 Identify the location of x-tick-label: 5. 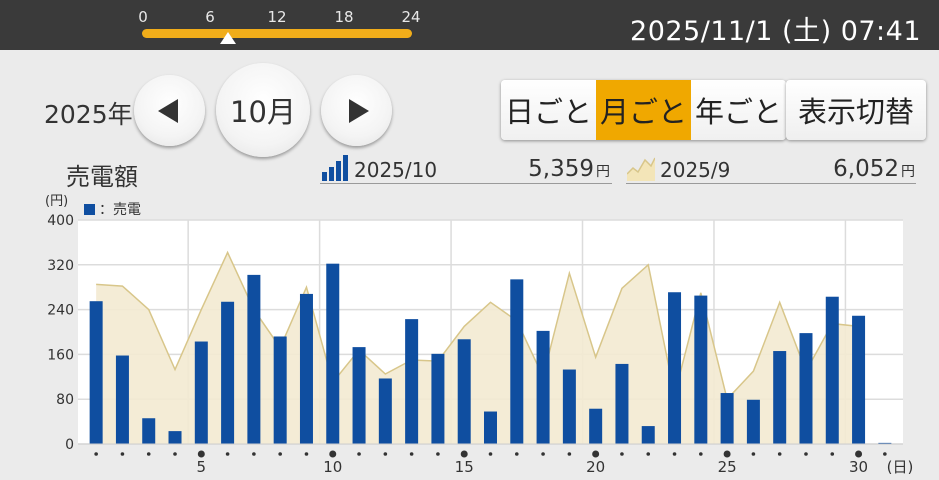
(202, 467).